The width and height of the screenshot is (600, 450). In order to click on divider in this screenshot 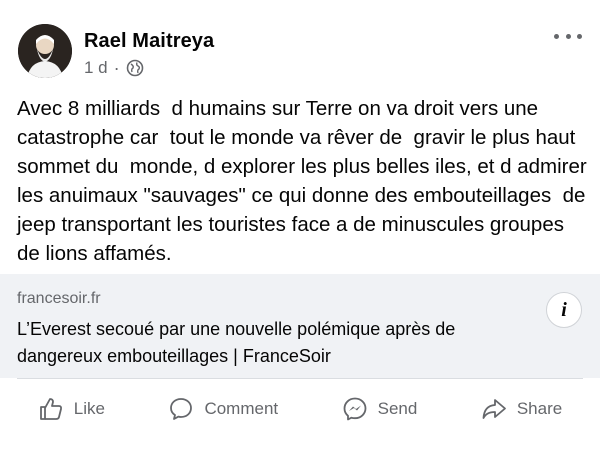, I will do `click(300, 378)`.